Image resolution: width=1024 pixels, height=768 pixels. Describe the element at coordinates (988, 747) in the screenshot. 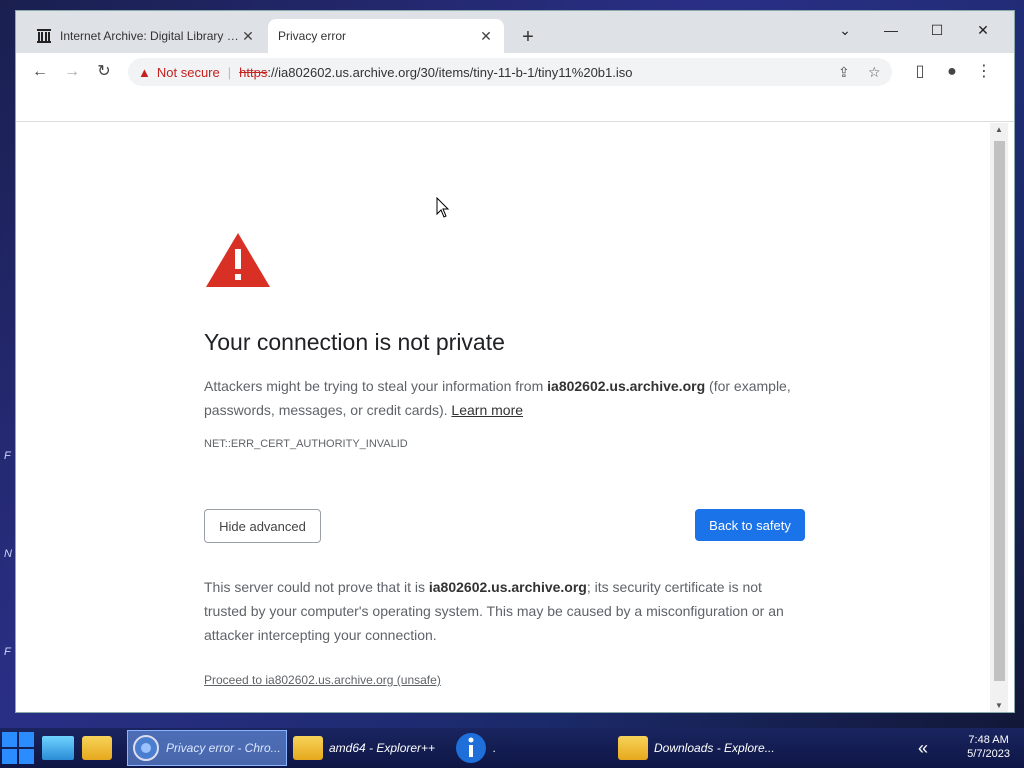

I see `system-clock: 7:48 AM 5/7/2023` at that location.